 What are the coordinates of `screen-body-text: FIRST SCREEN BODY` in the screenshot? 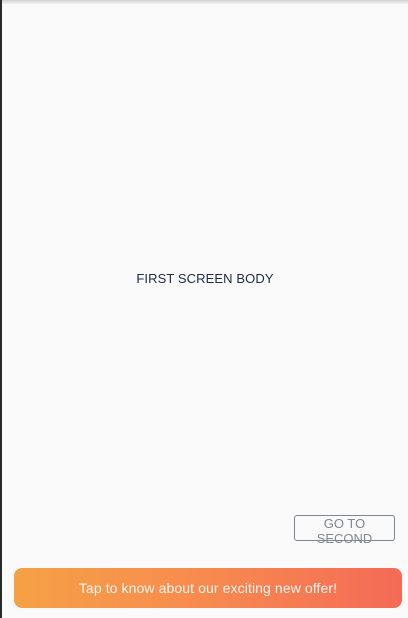 It's located at (205, 278).